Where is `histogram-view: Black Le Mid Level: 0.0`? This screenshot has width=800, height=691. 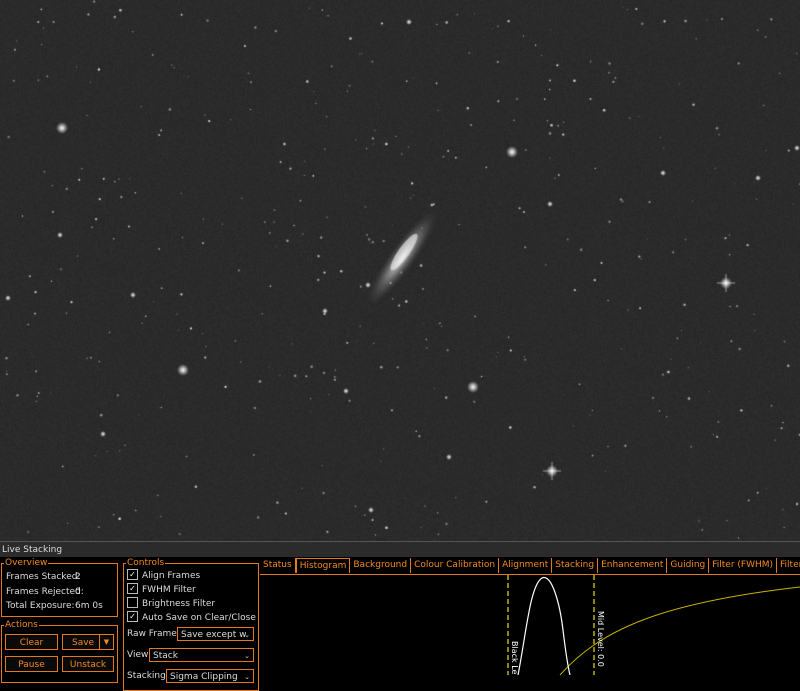
histogram-view: Black Le Mid Level: 0.0 is located at coordinates (530, 624).